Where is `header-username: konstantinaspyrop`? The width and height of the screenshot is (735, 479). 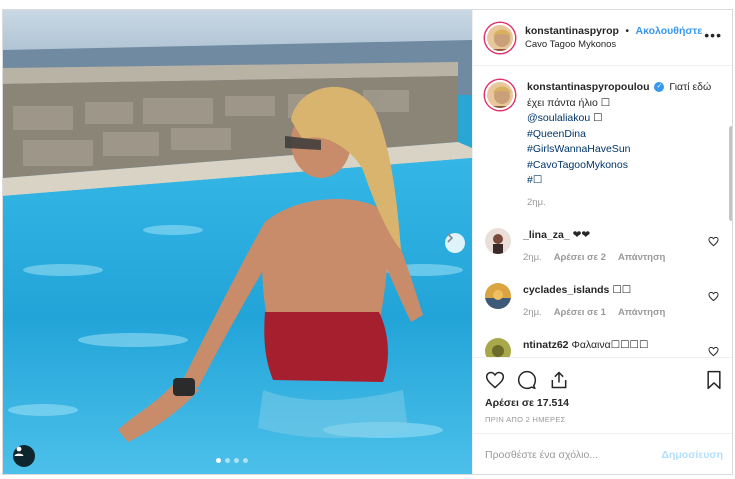 header-username: konstantinaspyrop is located at coordinates (572, 31).